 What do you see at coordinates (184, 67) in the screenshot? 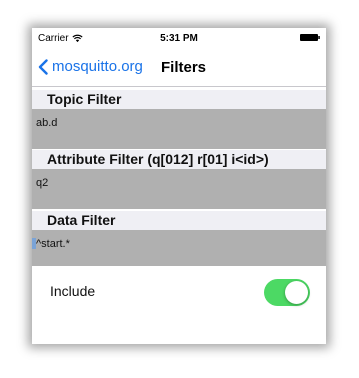
I see `page-title: Filters` at bounding box center [184, 67].